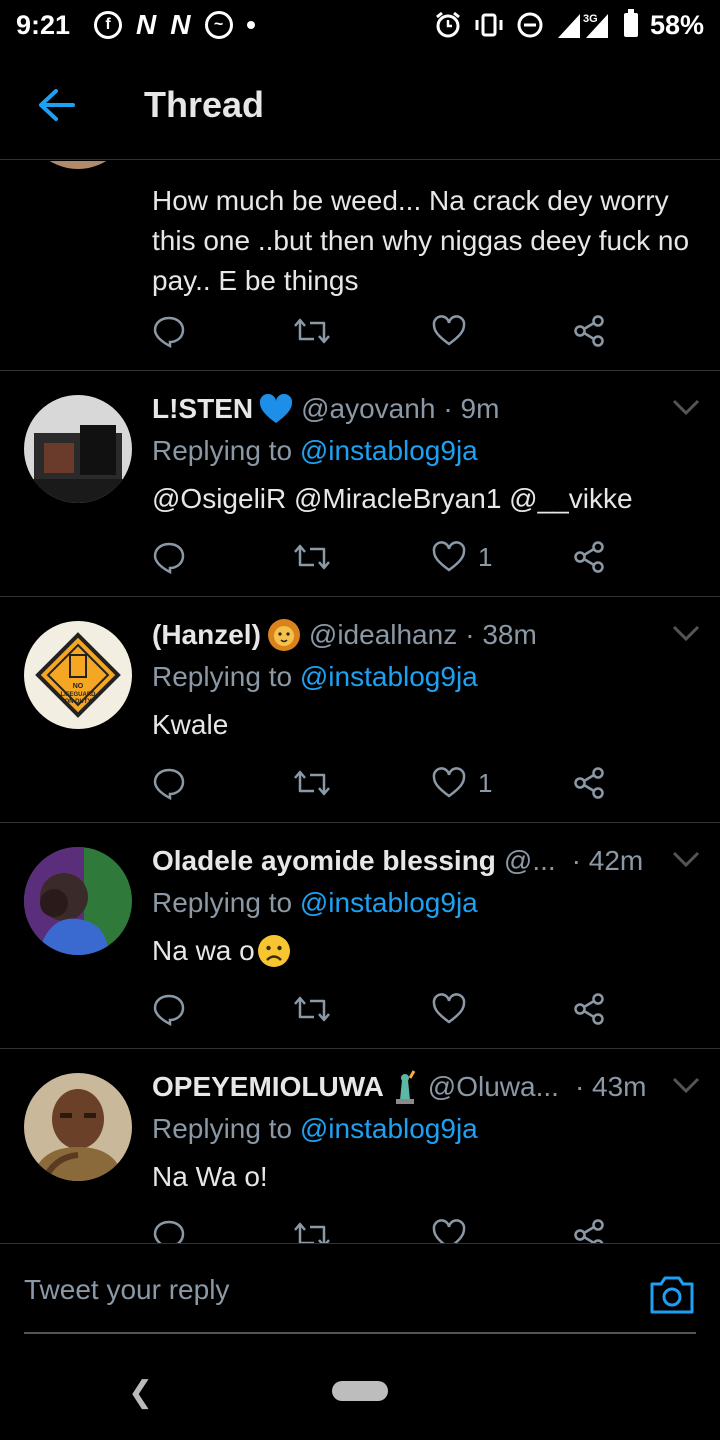  What do you see at coordinates (360, 1391) in the screenshot?
I see `nav-home-pill` at bounding box center [360, 1391].